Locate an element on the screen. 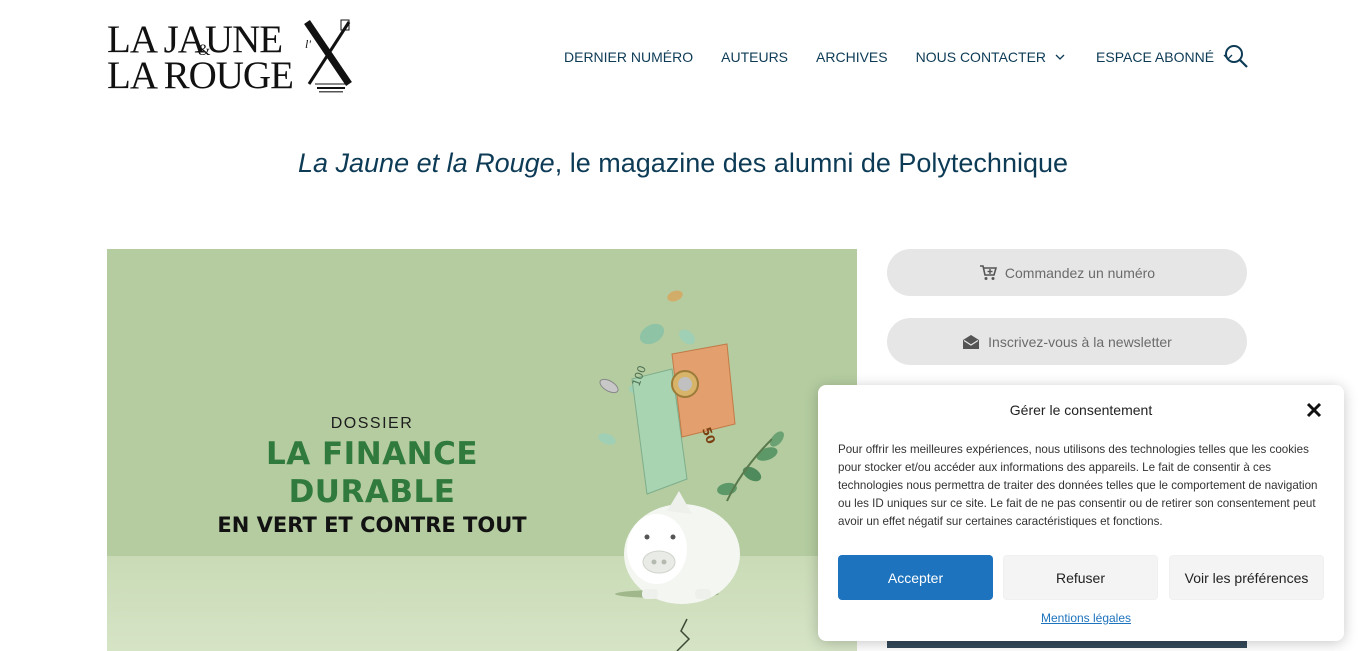 Image resolution: width=1366 pixels, height=651 pixels. preferences-button: Voir les préférences is located at coordinates (1246, 577).